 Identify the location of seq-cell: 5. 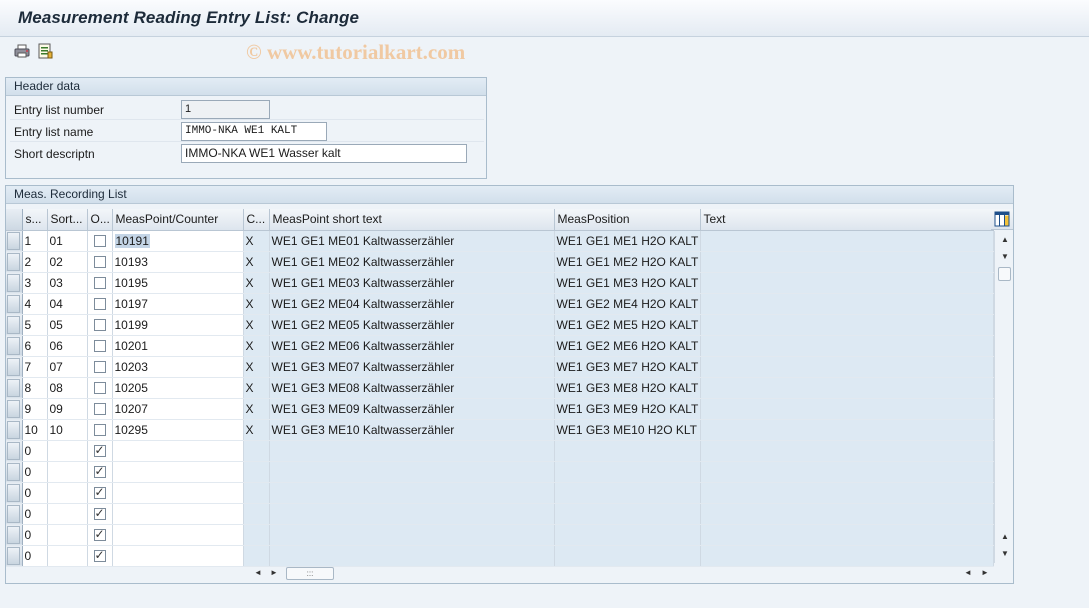
(35, 325).